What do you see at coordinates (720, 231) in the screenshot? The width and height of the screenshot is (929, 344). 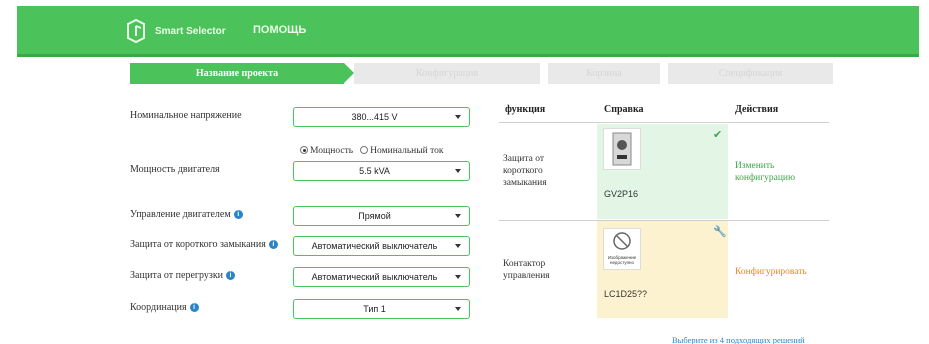 I see `wrench-icon: 🔧` at bounding box center [720, 231].